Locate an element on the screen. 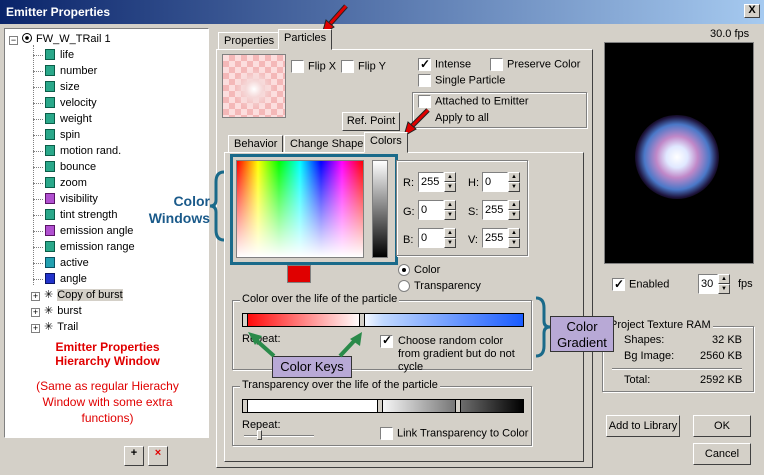 This screenshot has height=475, width=764. g-up-arrow-icon: ▲ is located at coordinates (450, 205).